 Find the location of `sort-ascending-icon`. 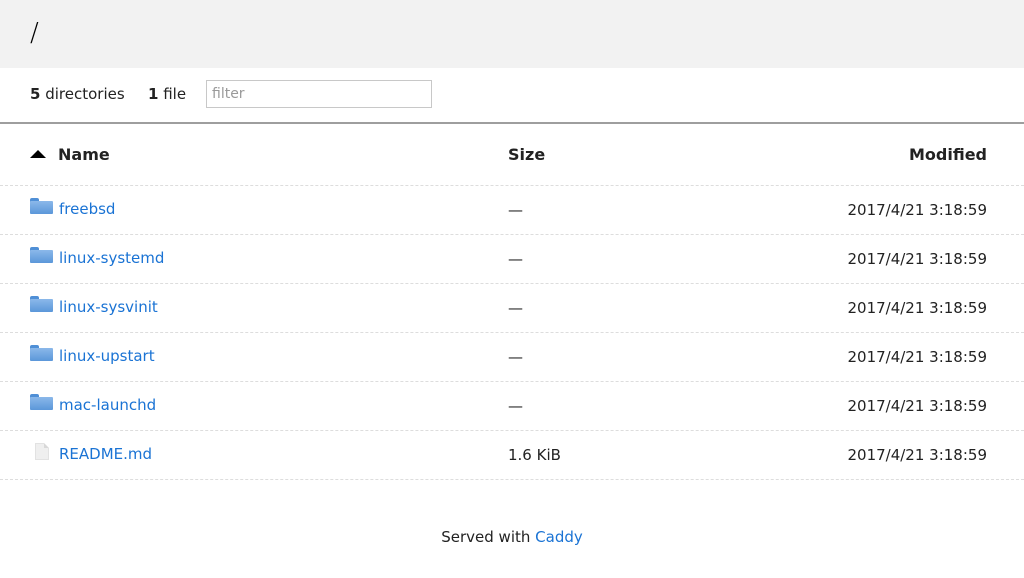

sort-ascending-icon is located at coordinates (38, 154).